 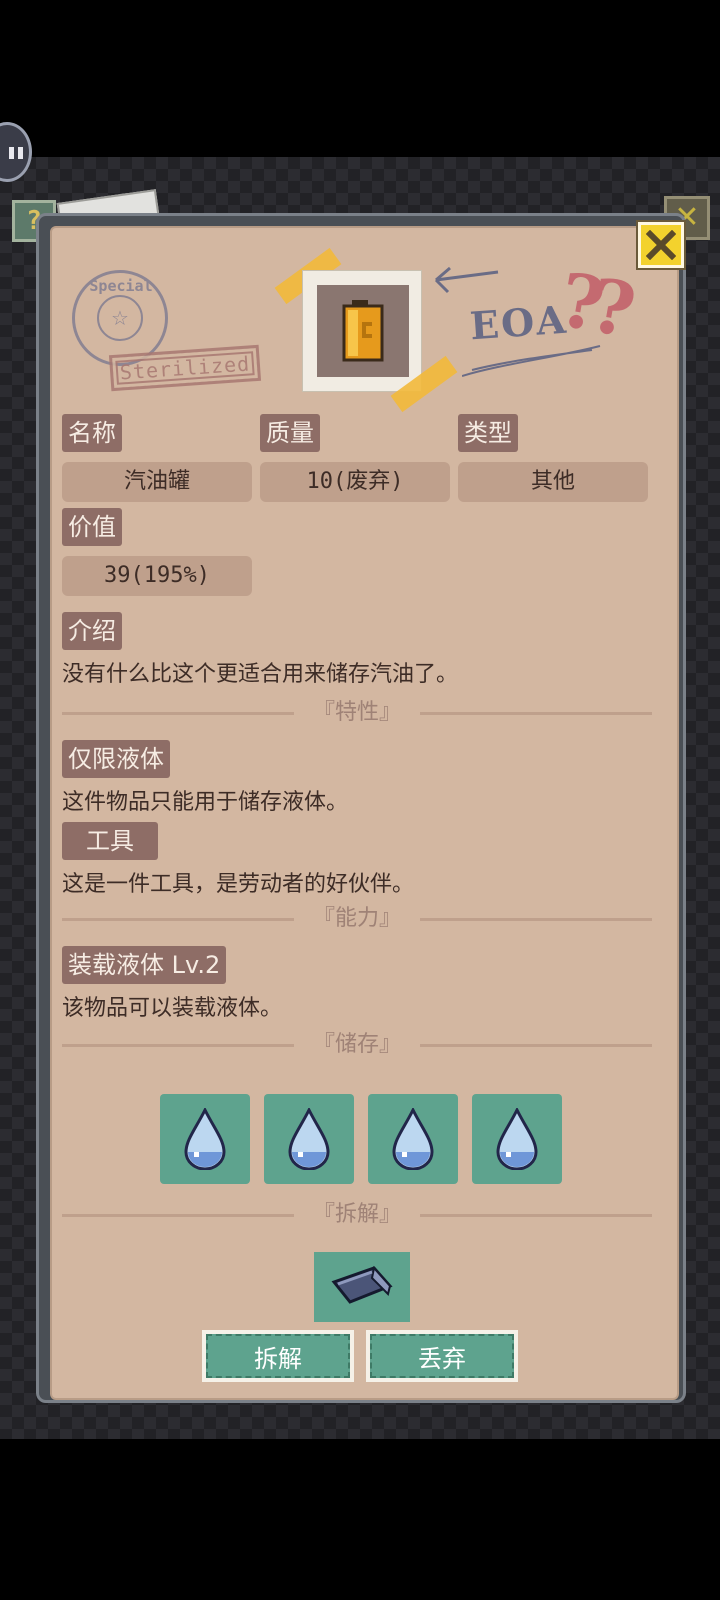 I want to click on dismantle-button: 拆解, so click(x=278, y=1356).